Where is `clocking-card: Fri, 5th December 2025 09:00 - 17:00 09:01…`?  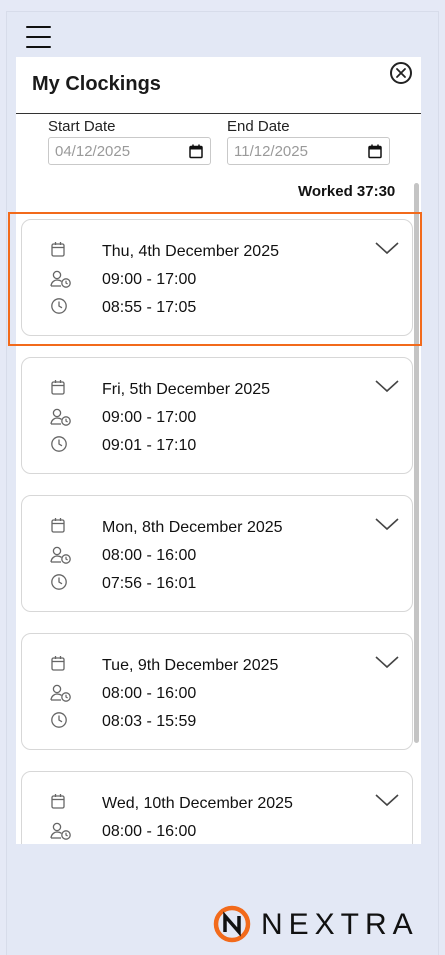
clocking-card: Fri, 5th December 2025 09:00 - 17:00 09:01… is located at coordinates (217, 415).